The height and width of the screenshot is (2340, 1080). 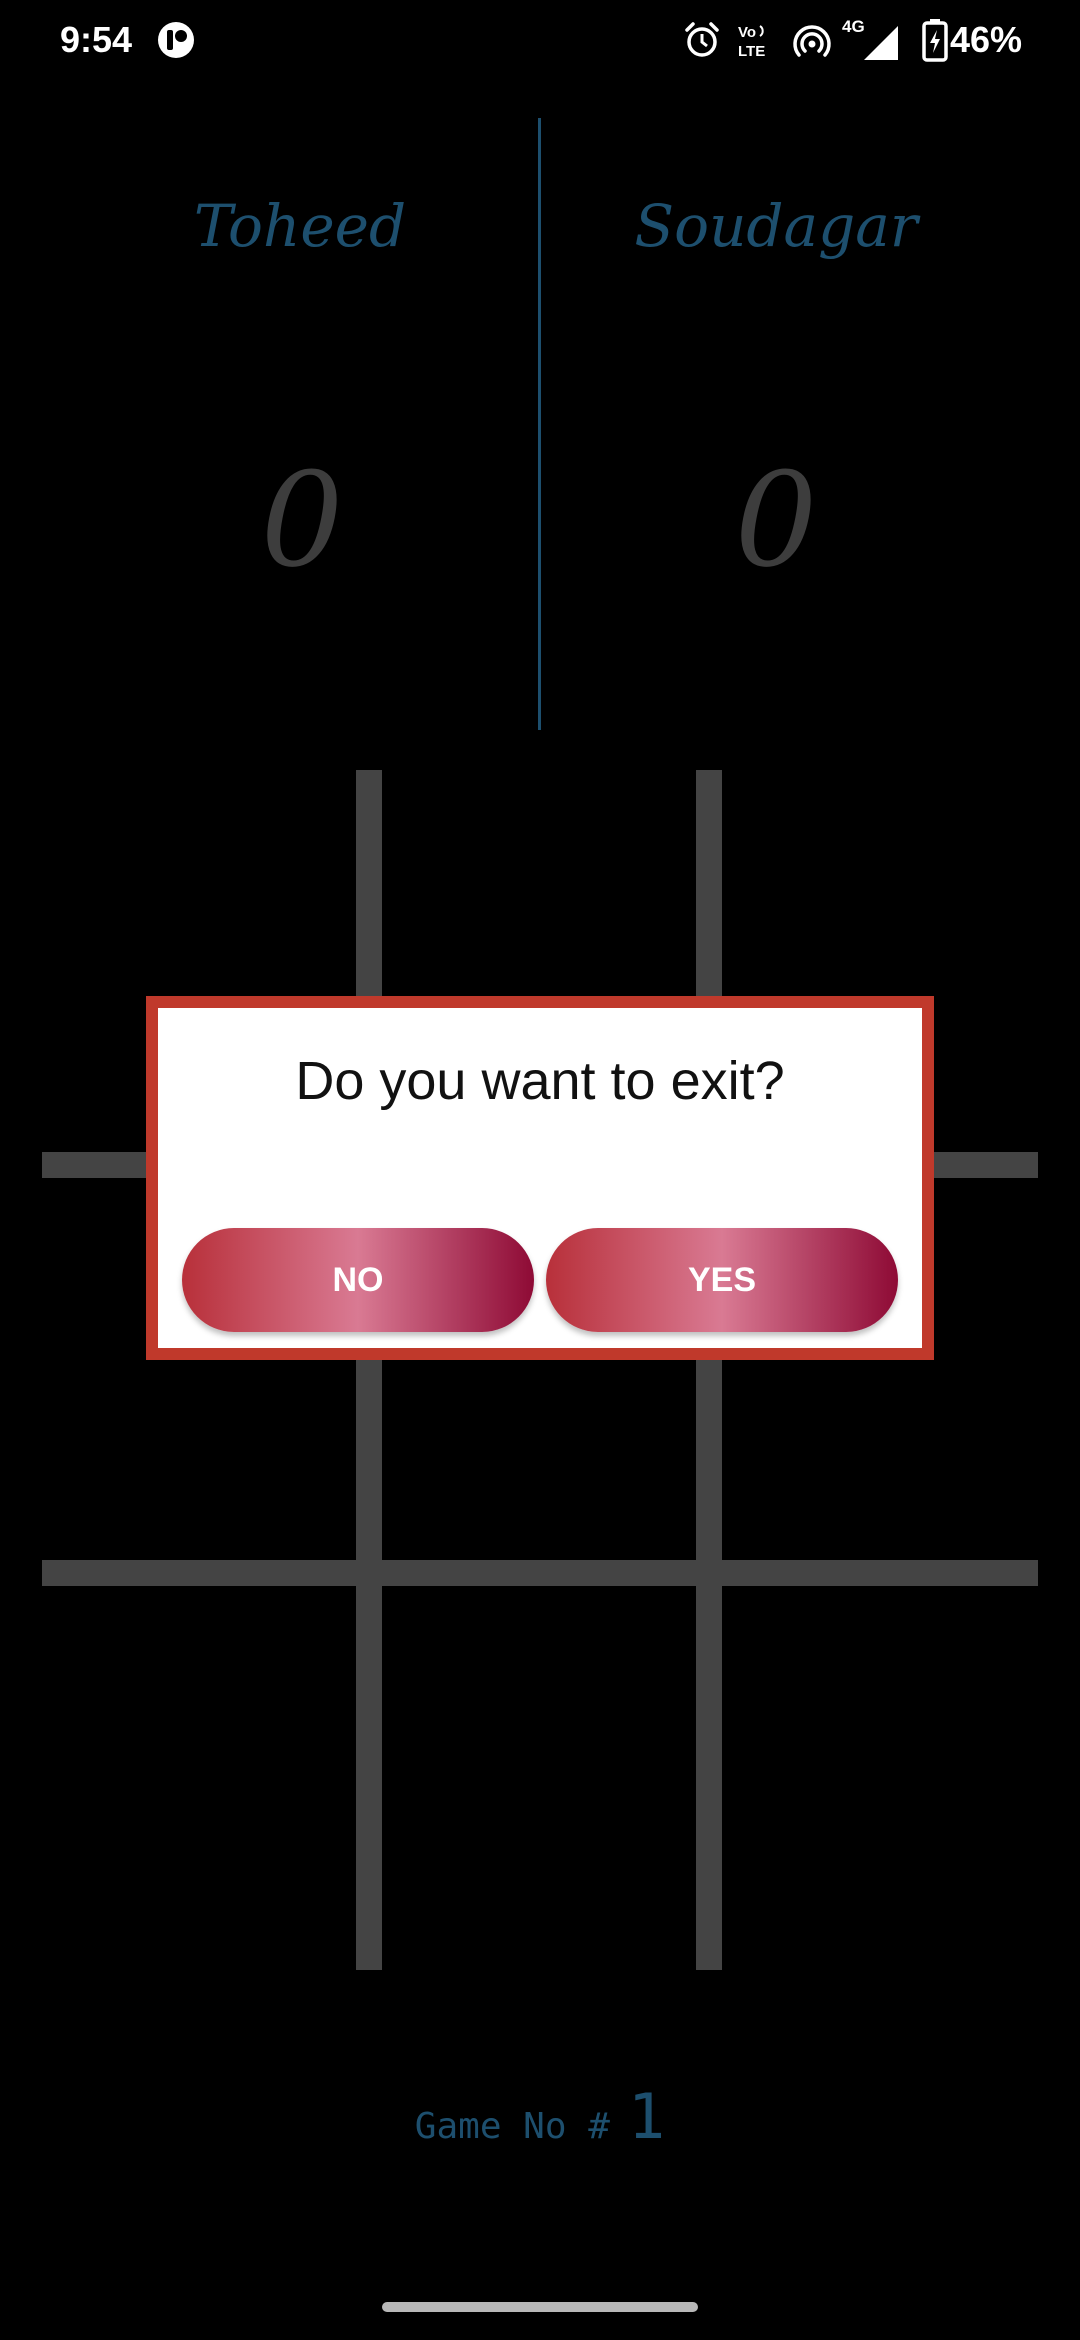 I want to click on svg-text: Vo, so click(x=747, y=32).